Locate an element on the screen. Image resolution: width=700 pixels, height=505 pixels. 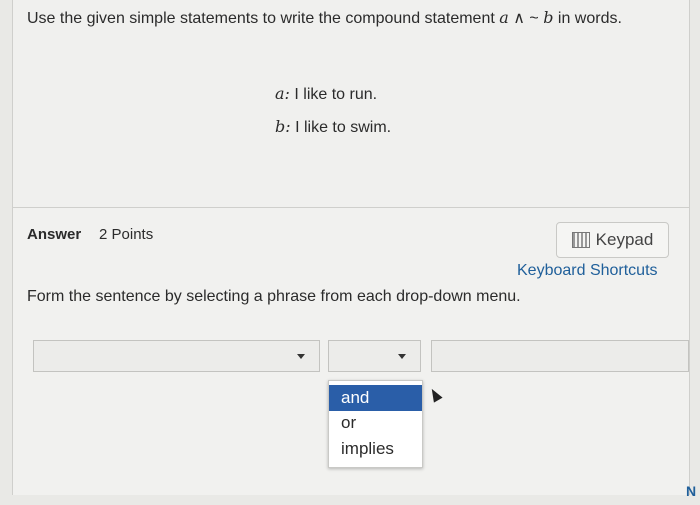
dropdown-connective is located at coordinates (374, 356).